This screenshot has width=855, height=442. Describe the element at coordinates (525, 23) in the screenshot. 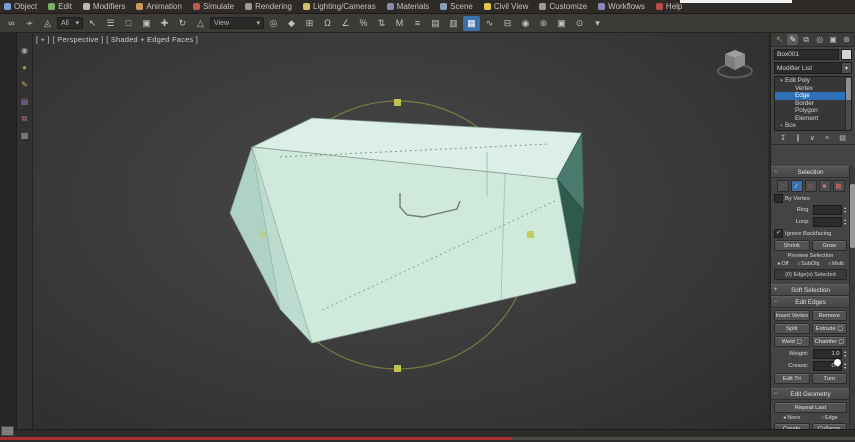

I see `material-editor-button: ◉` at that location.